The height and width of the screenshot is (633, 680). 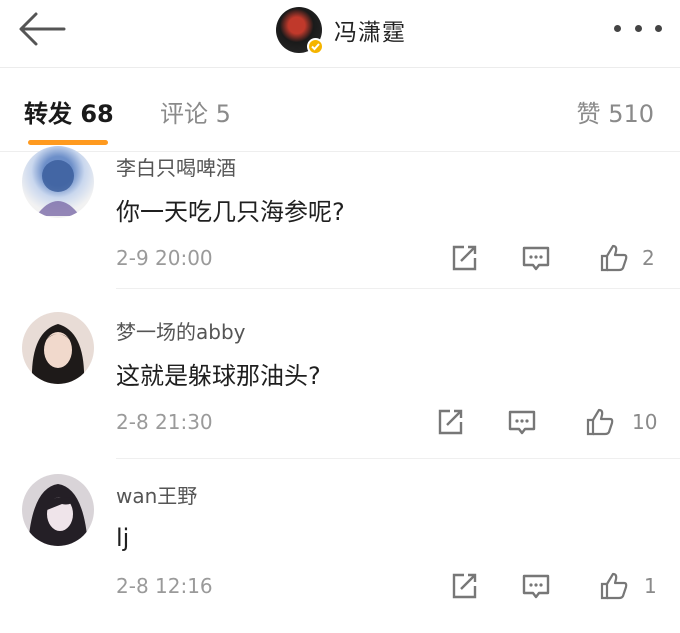 What do you see at coordinates (588, 114) in the screenshot?
I see `tab-likes-label: 赞` at bounding box center [588, 114].